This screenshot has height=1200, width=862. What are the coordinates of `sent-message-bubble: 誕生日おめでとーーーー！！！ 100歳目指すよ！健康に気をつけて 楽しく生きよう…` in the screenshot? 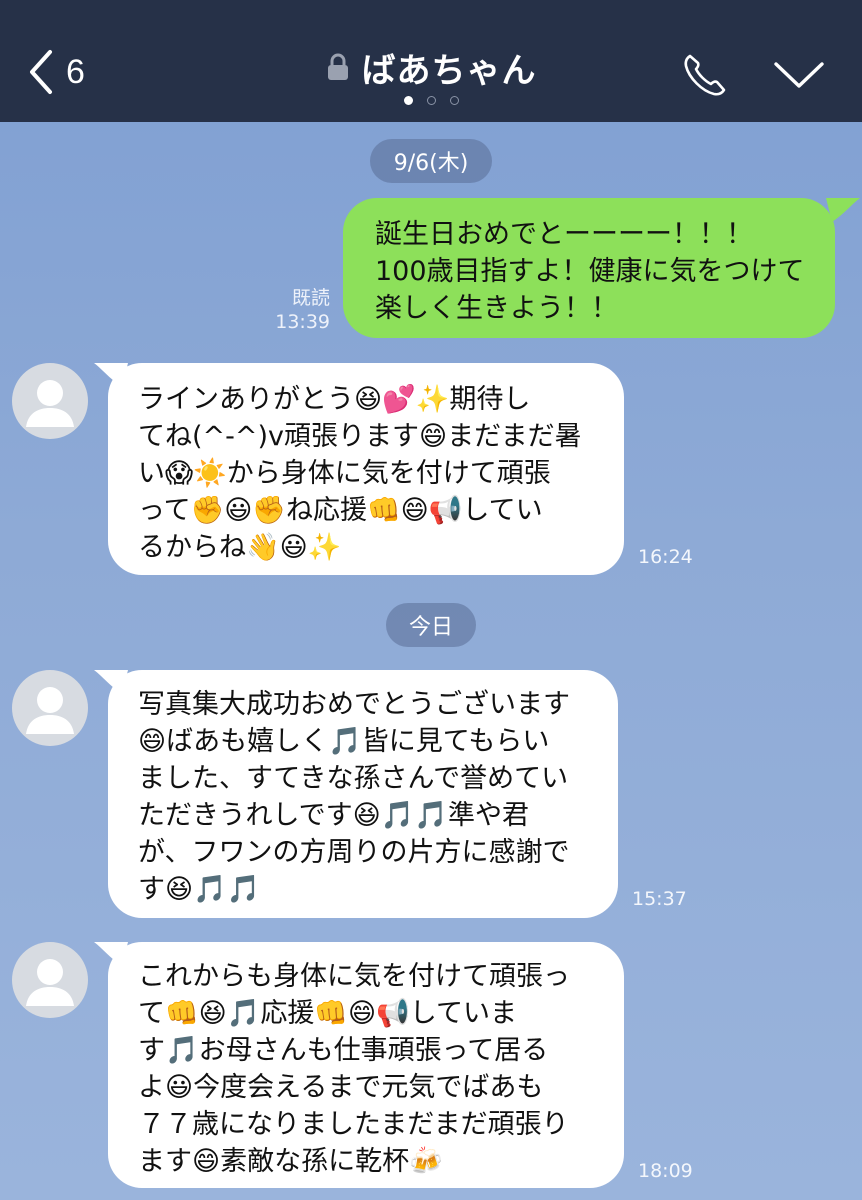 It's located at (589, 268).